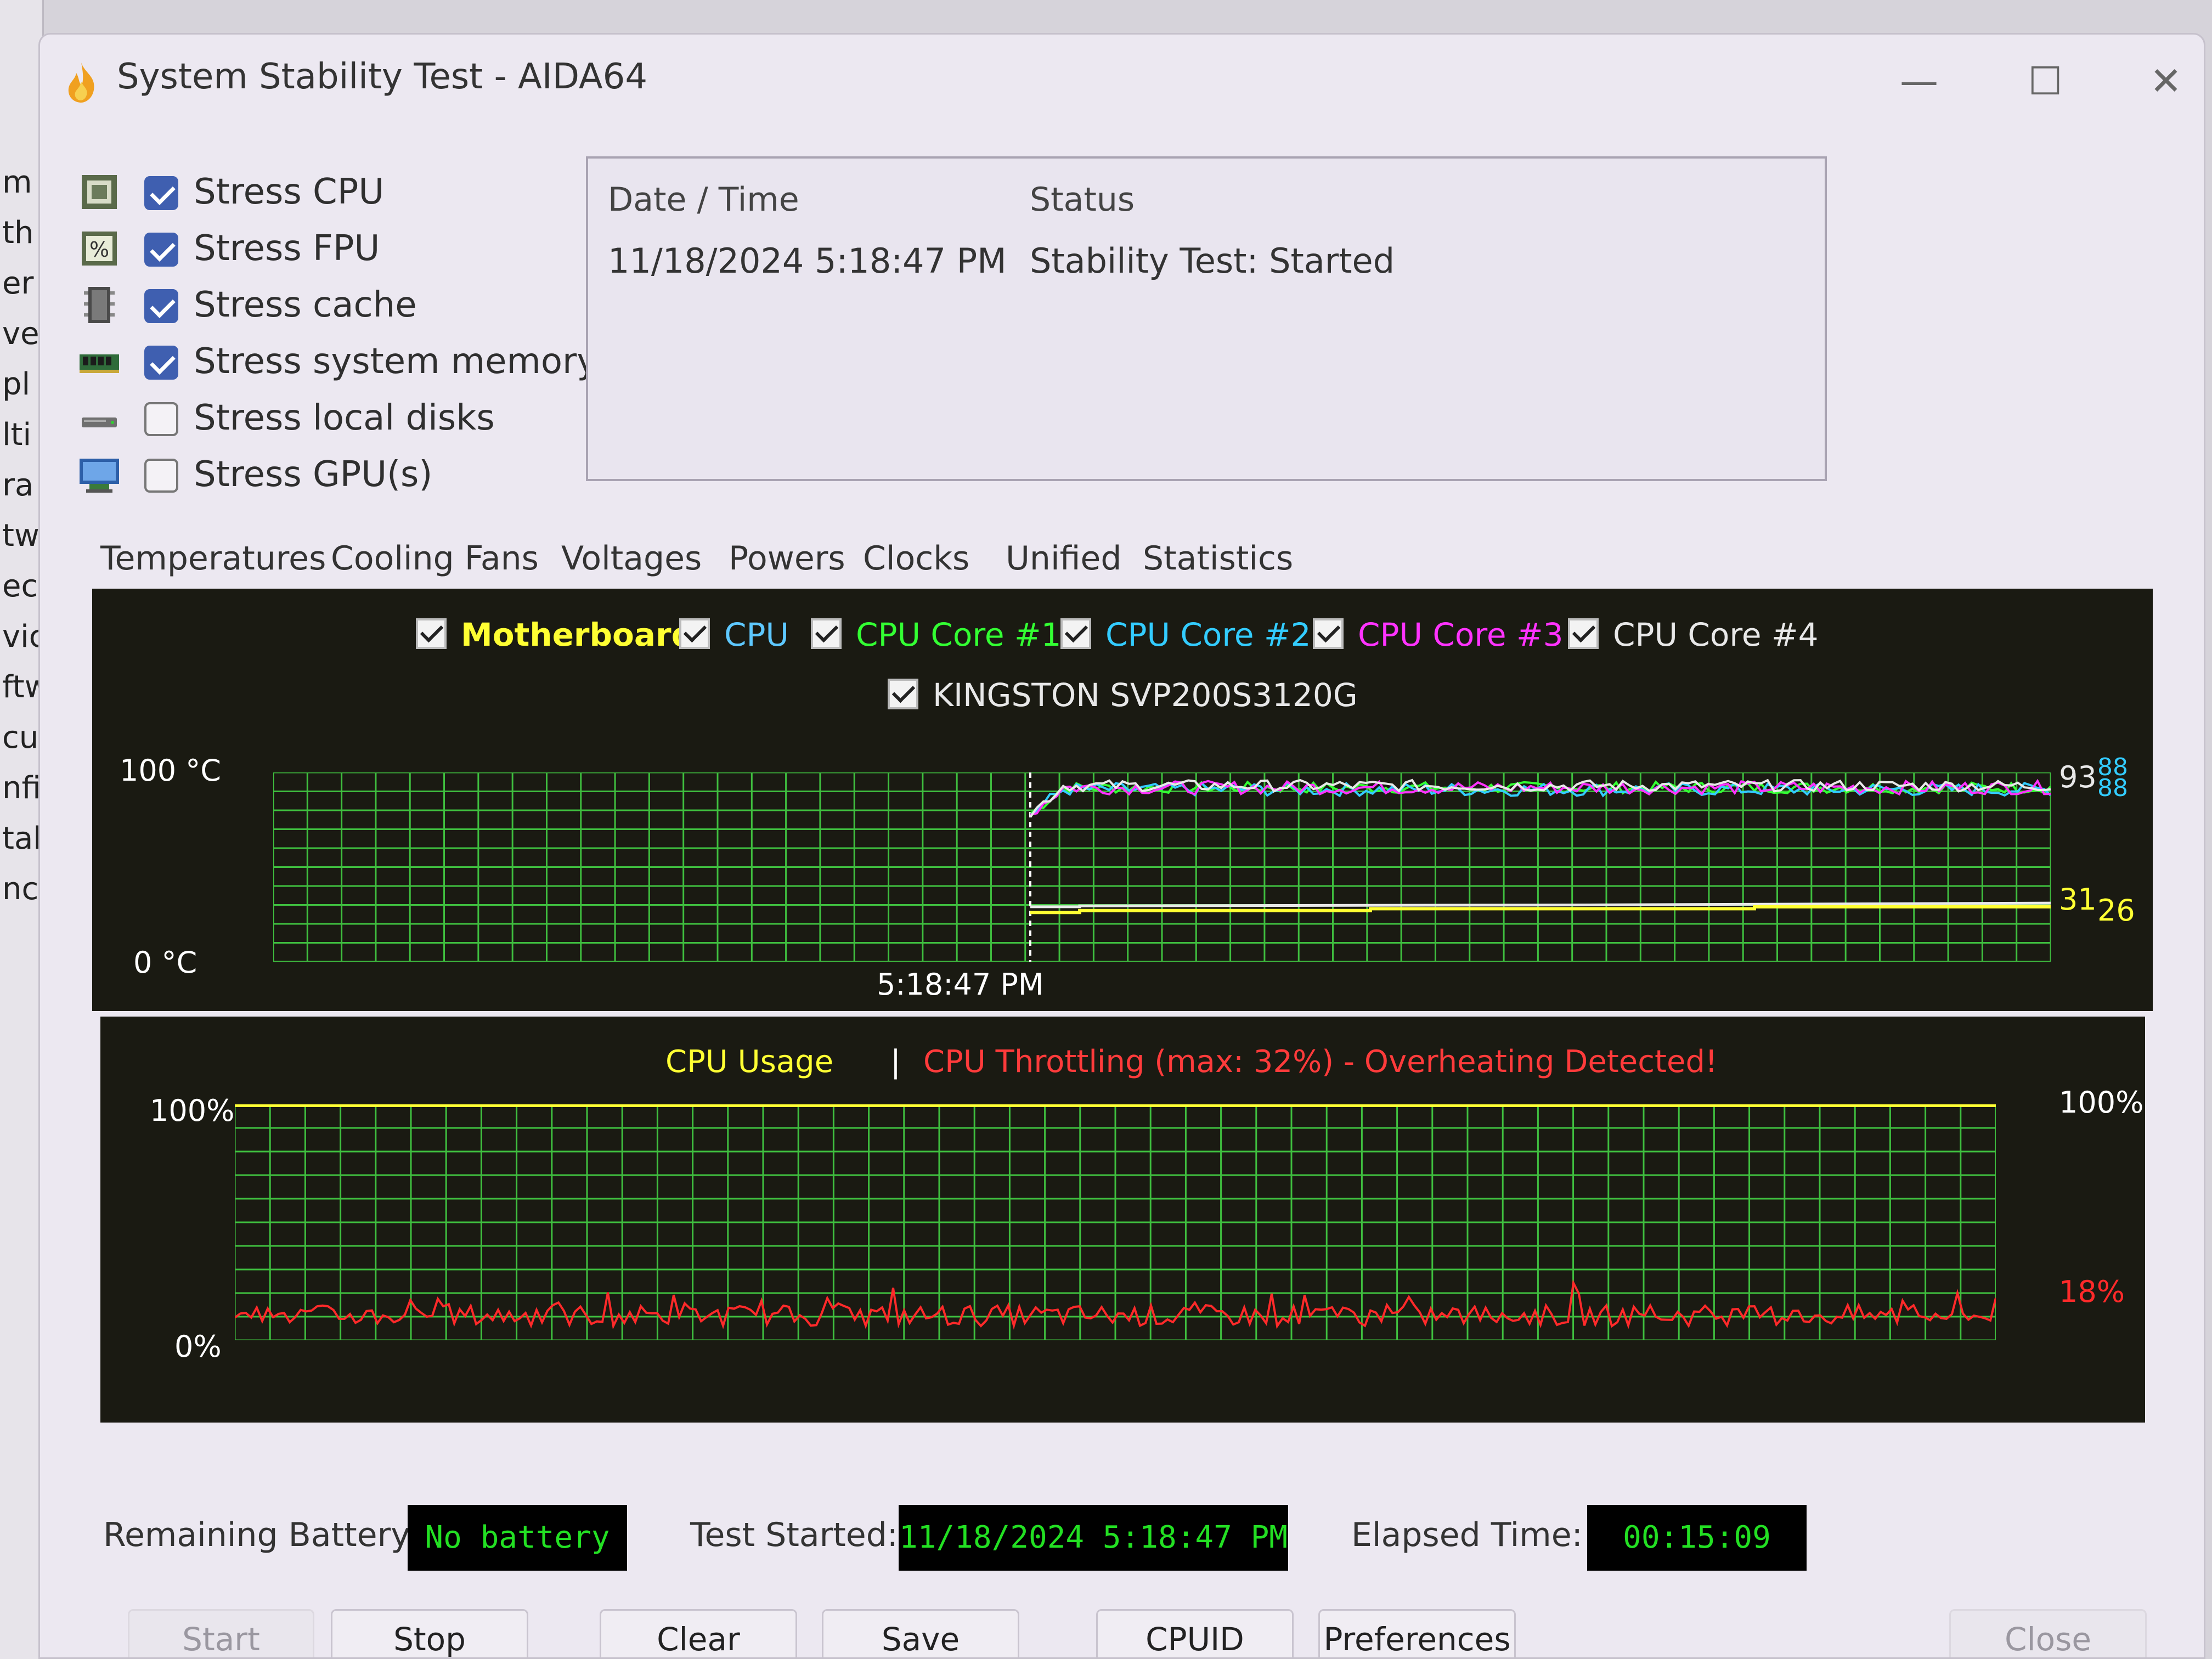 The image size is (2212, 1659). What do you see at coordinates (99, 305) in the screenshot?
I see `cache-icon` at bounding box center [99, 305].